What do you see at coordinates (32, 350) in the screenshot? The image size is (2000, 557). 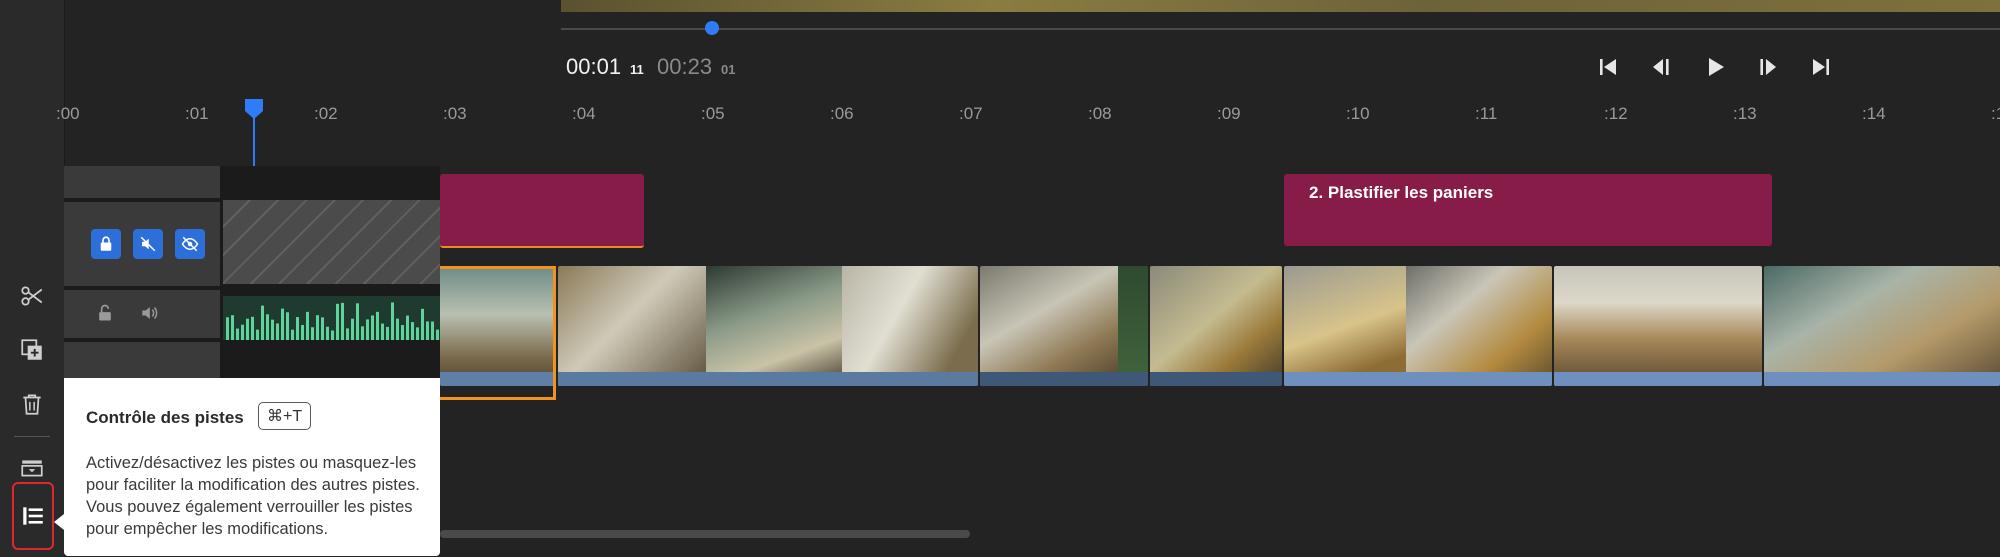 I see `duplicate-clip-button` at bounding box center [32, 350].